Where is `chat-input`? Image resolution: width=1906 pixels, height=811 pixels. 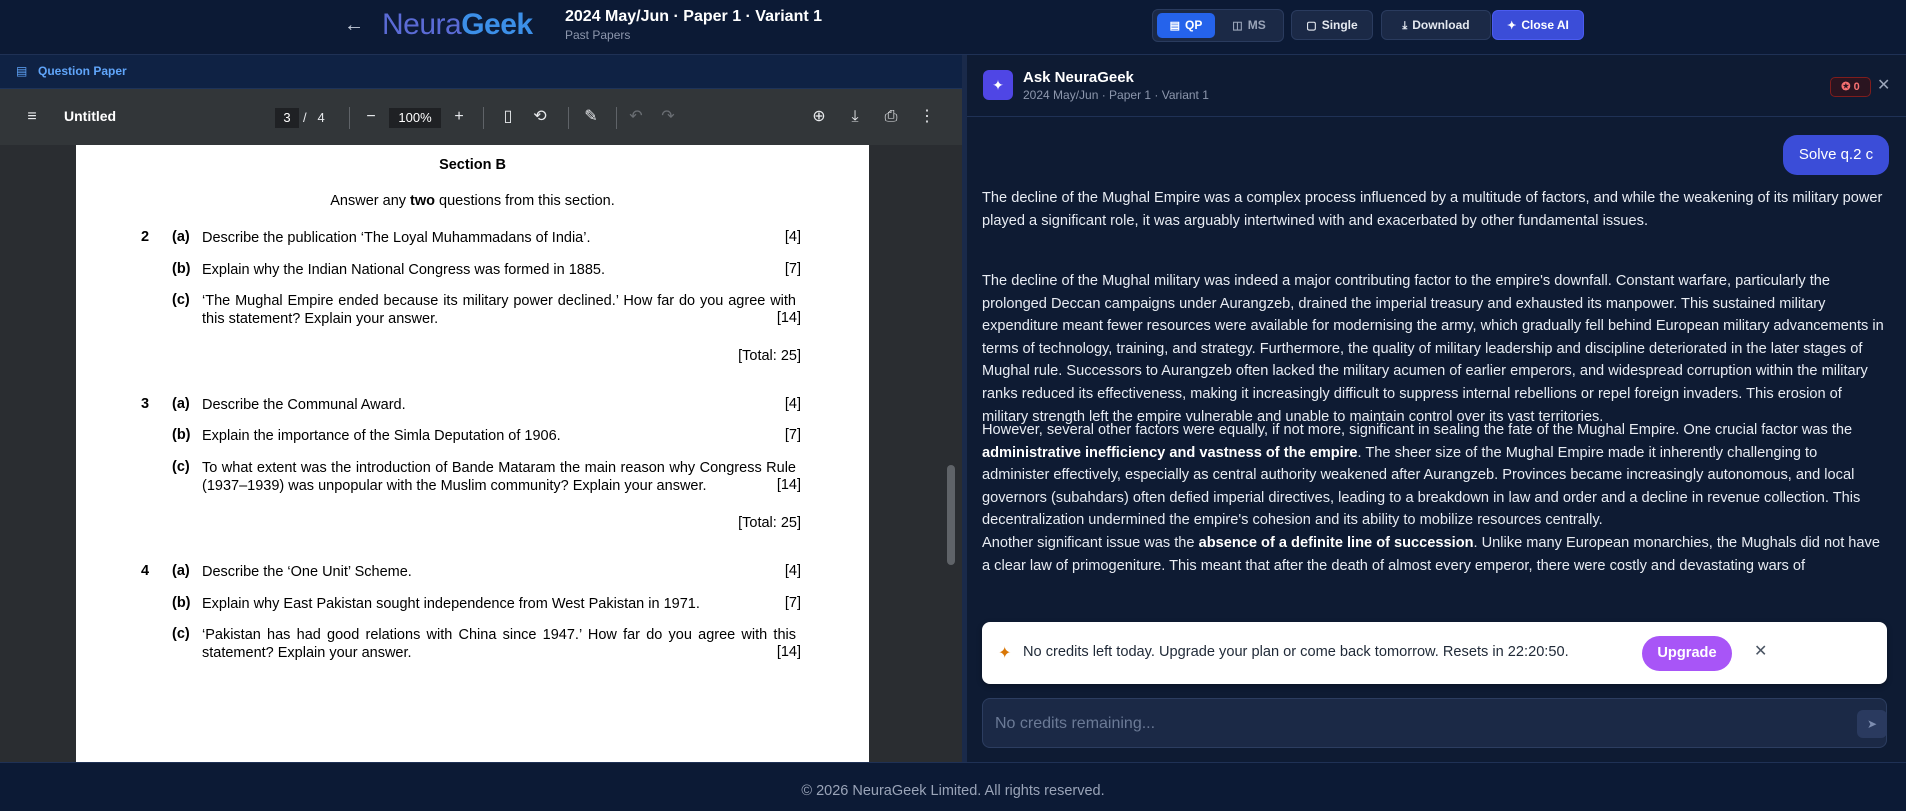
chat-input is located at coordinates (1405, 724).